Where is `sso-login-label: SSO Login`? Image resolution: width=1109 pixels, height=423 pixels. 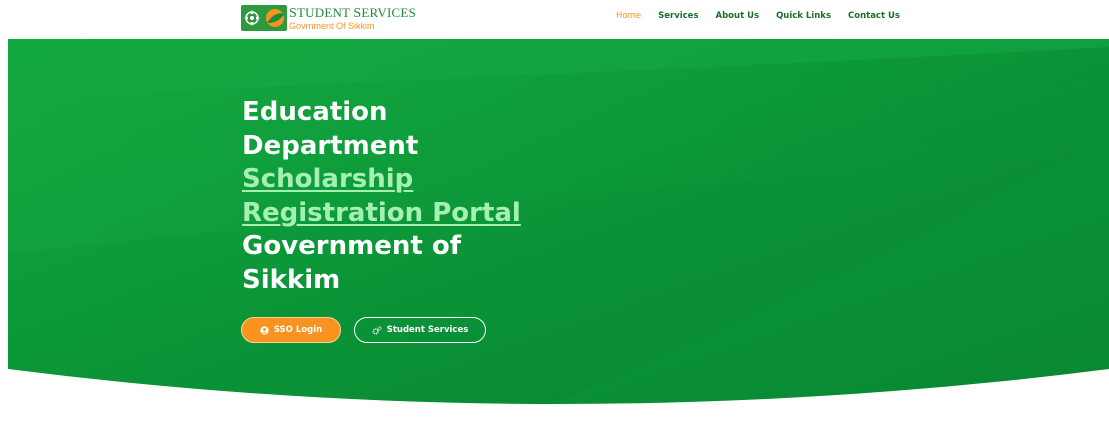 sso-login-label: SSO Login is located at coordinates (298, 330).